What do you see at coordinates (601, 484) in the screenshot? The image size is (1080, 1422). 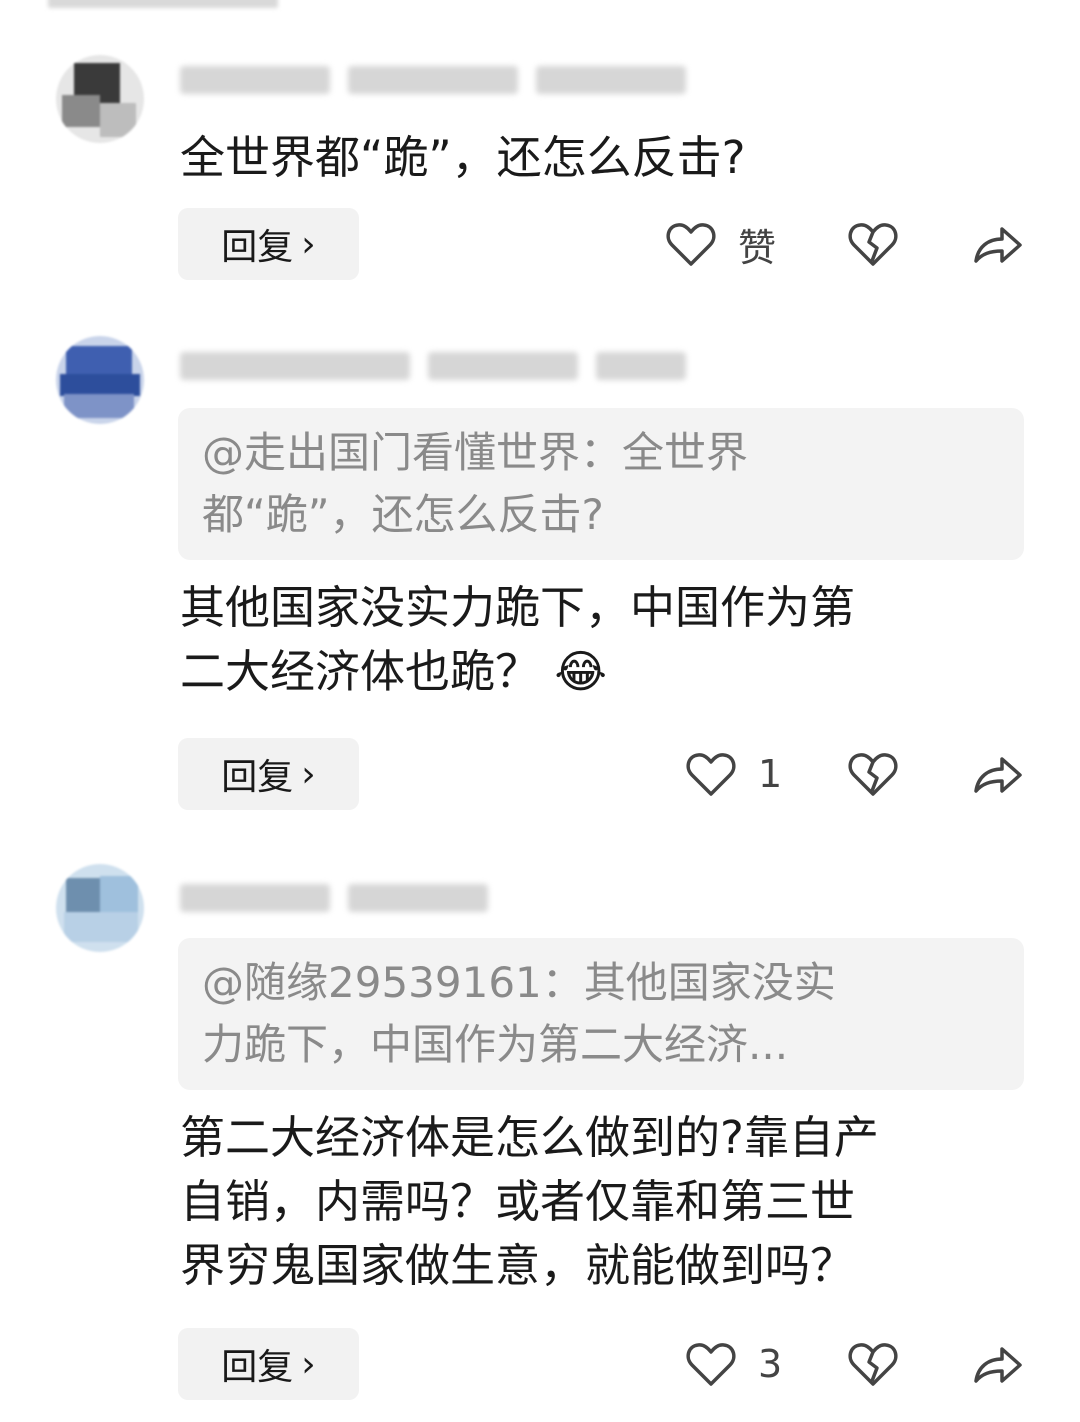 I see `quoted-comment: @走出国门看懂世界：全世界 都“跪”，还怎么反击?` at bounding box center [601, 484].